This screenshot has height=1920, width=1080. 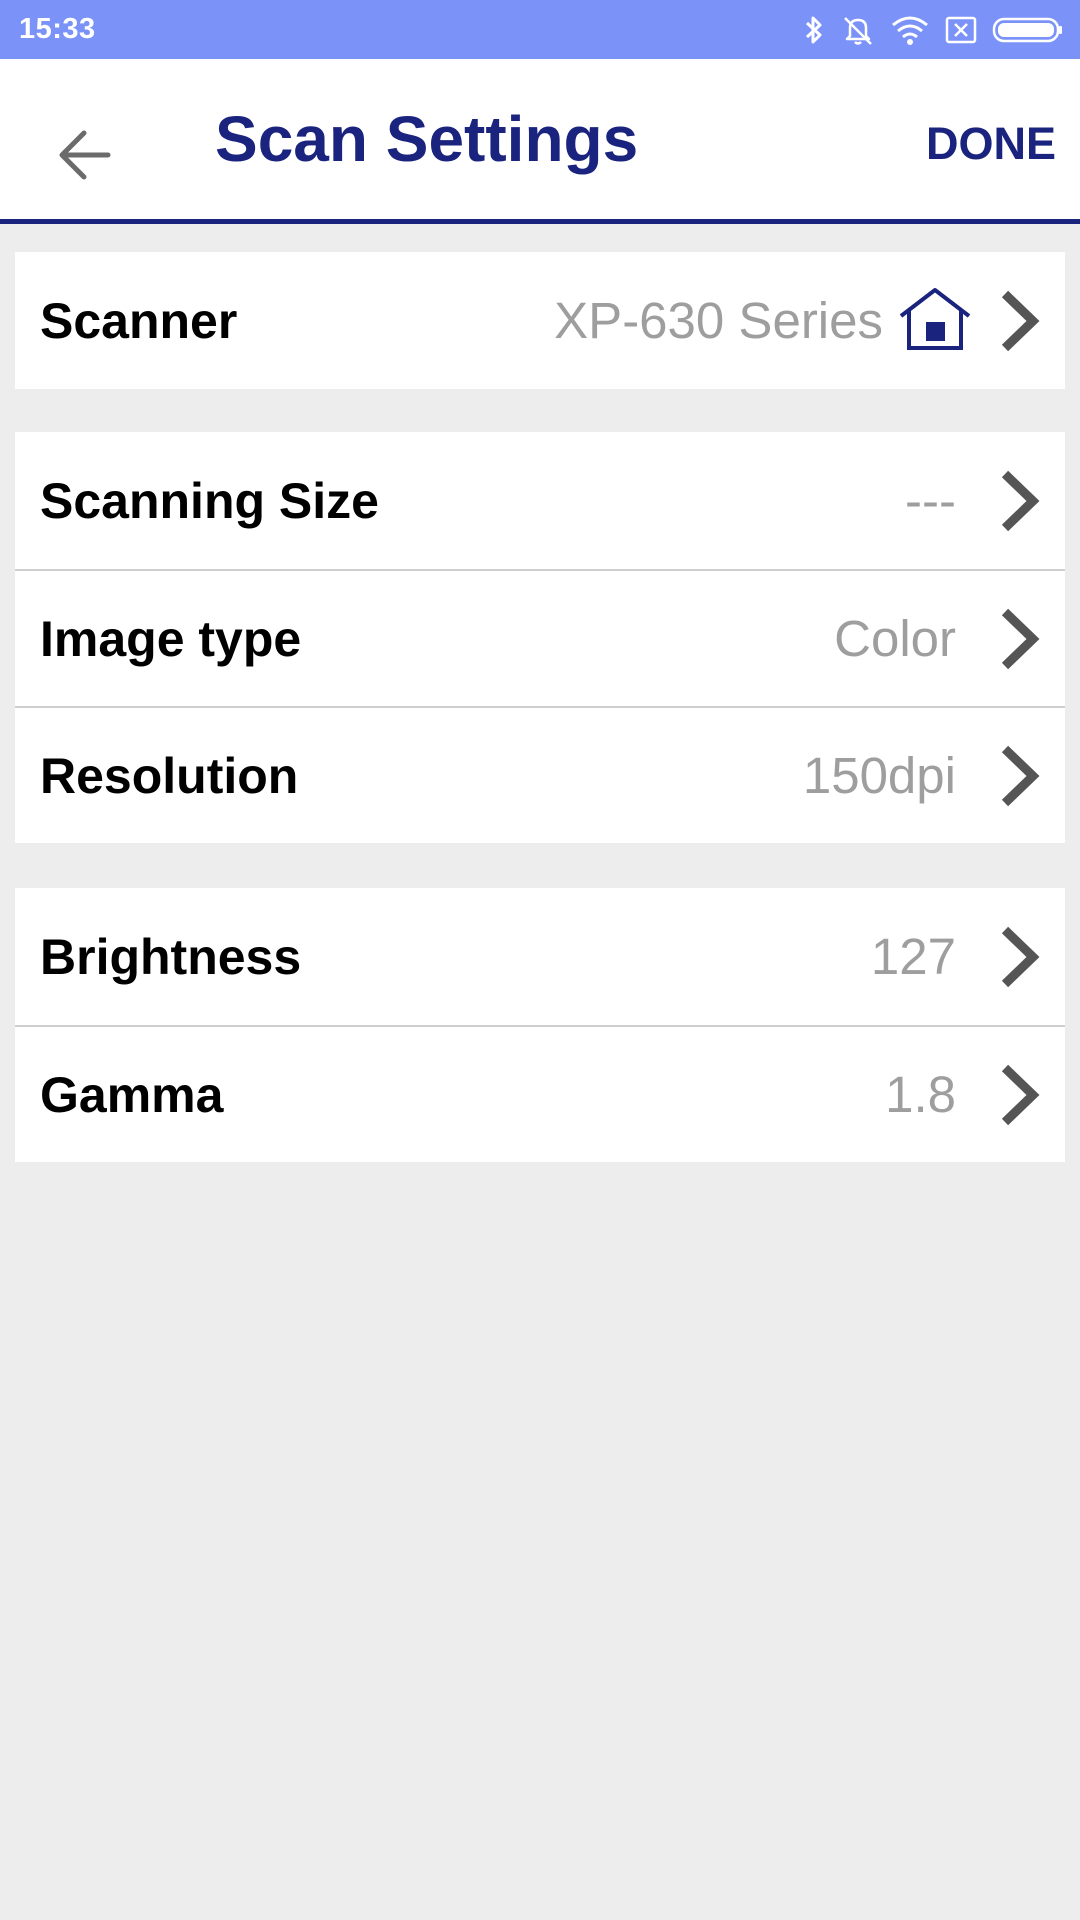 I want to click on row-value: 150dpi, so click(x=879, y=775).